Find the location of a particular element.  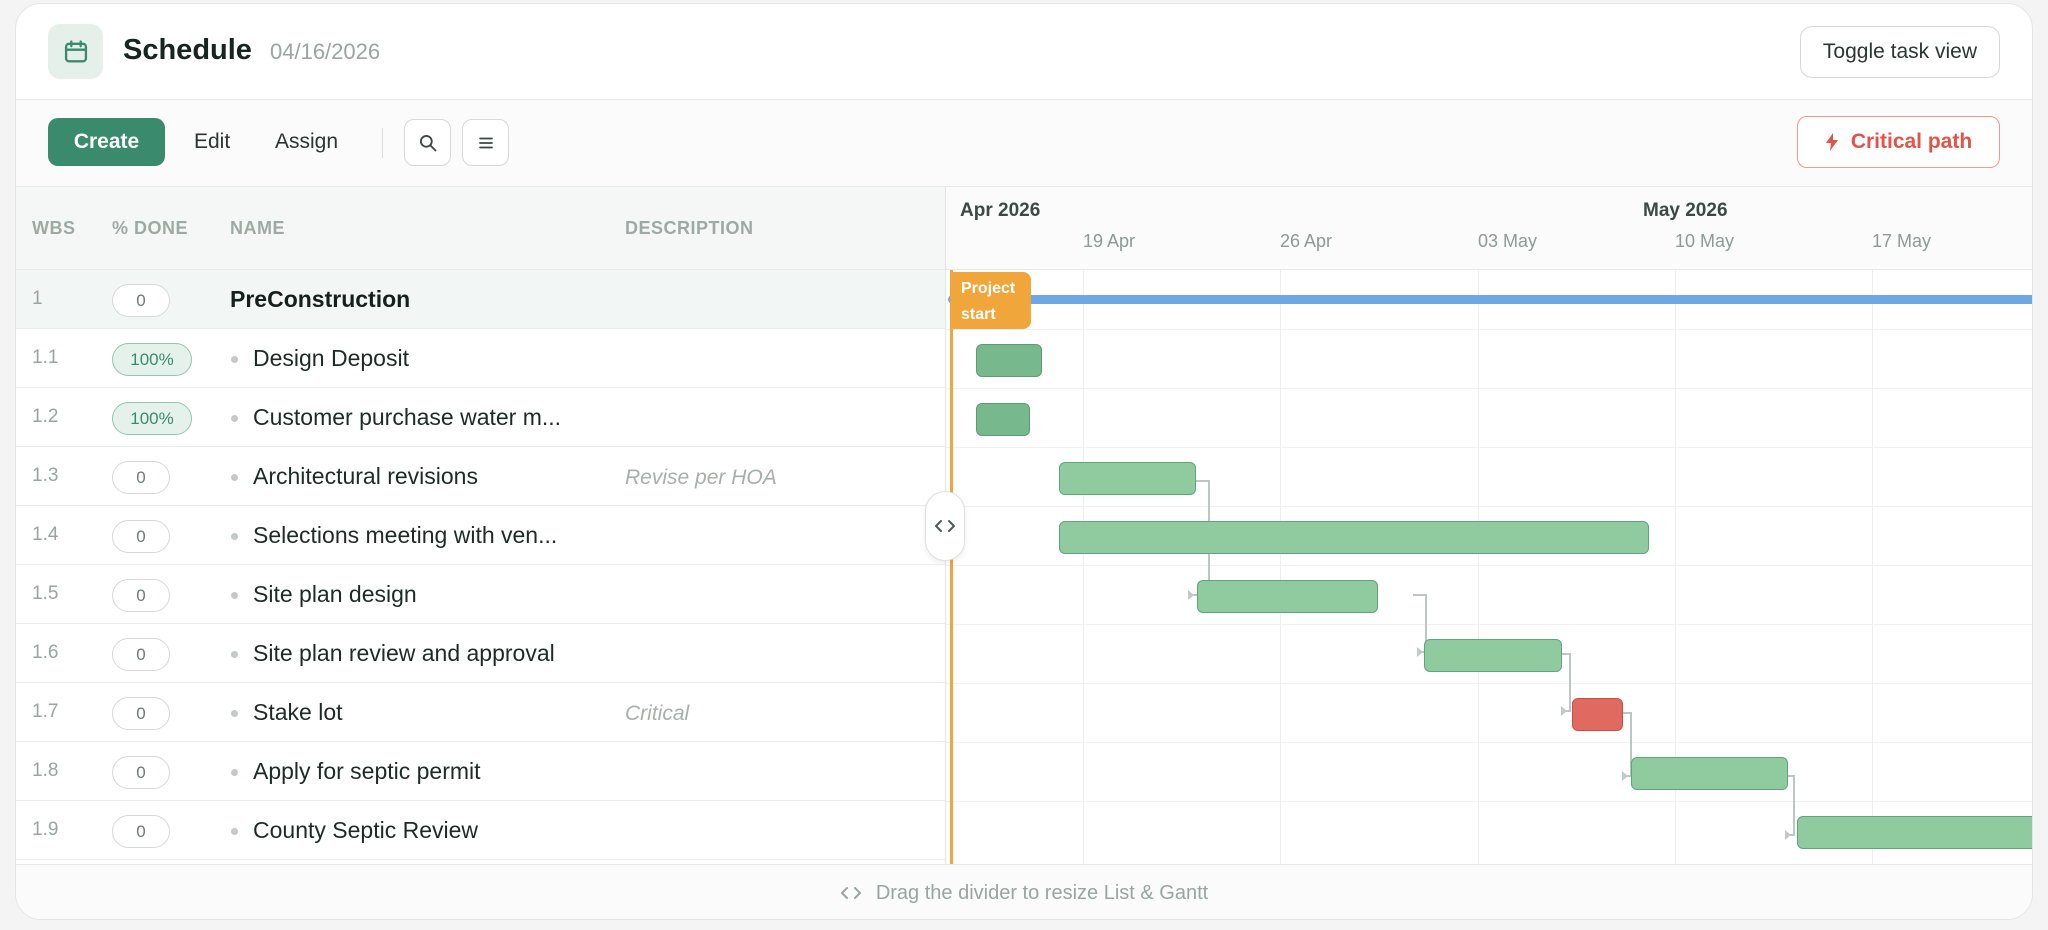

calendar-icon is located at coordinates (75, 51).